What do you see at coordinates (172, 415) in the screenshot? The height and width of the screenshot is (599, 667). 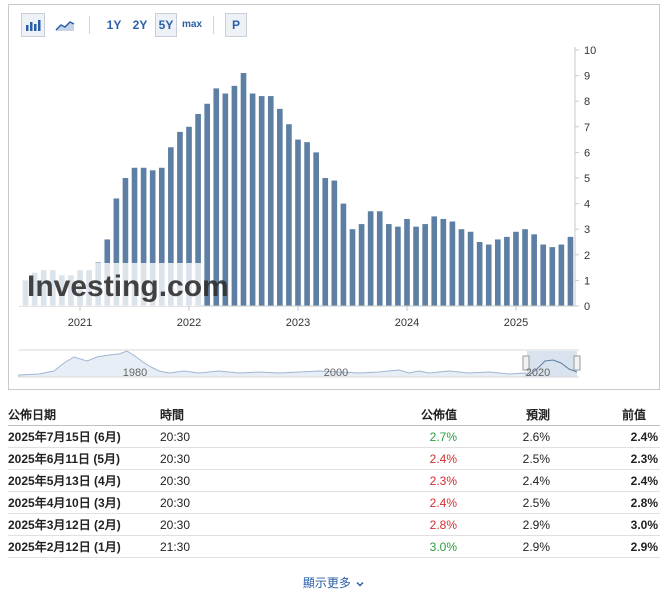 I see `header-time: 時間` at bounding box center [172, 415].